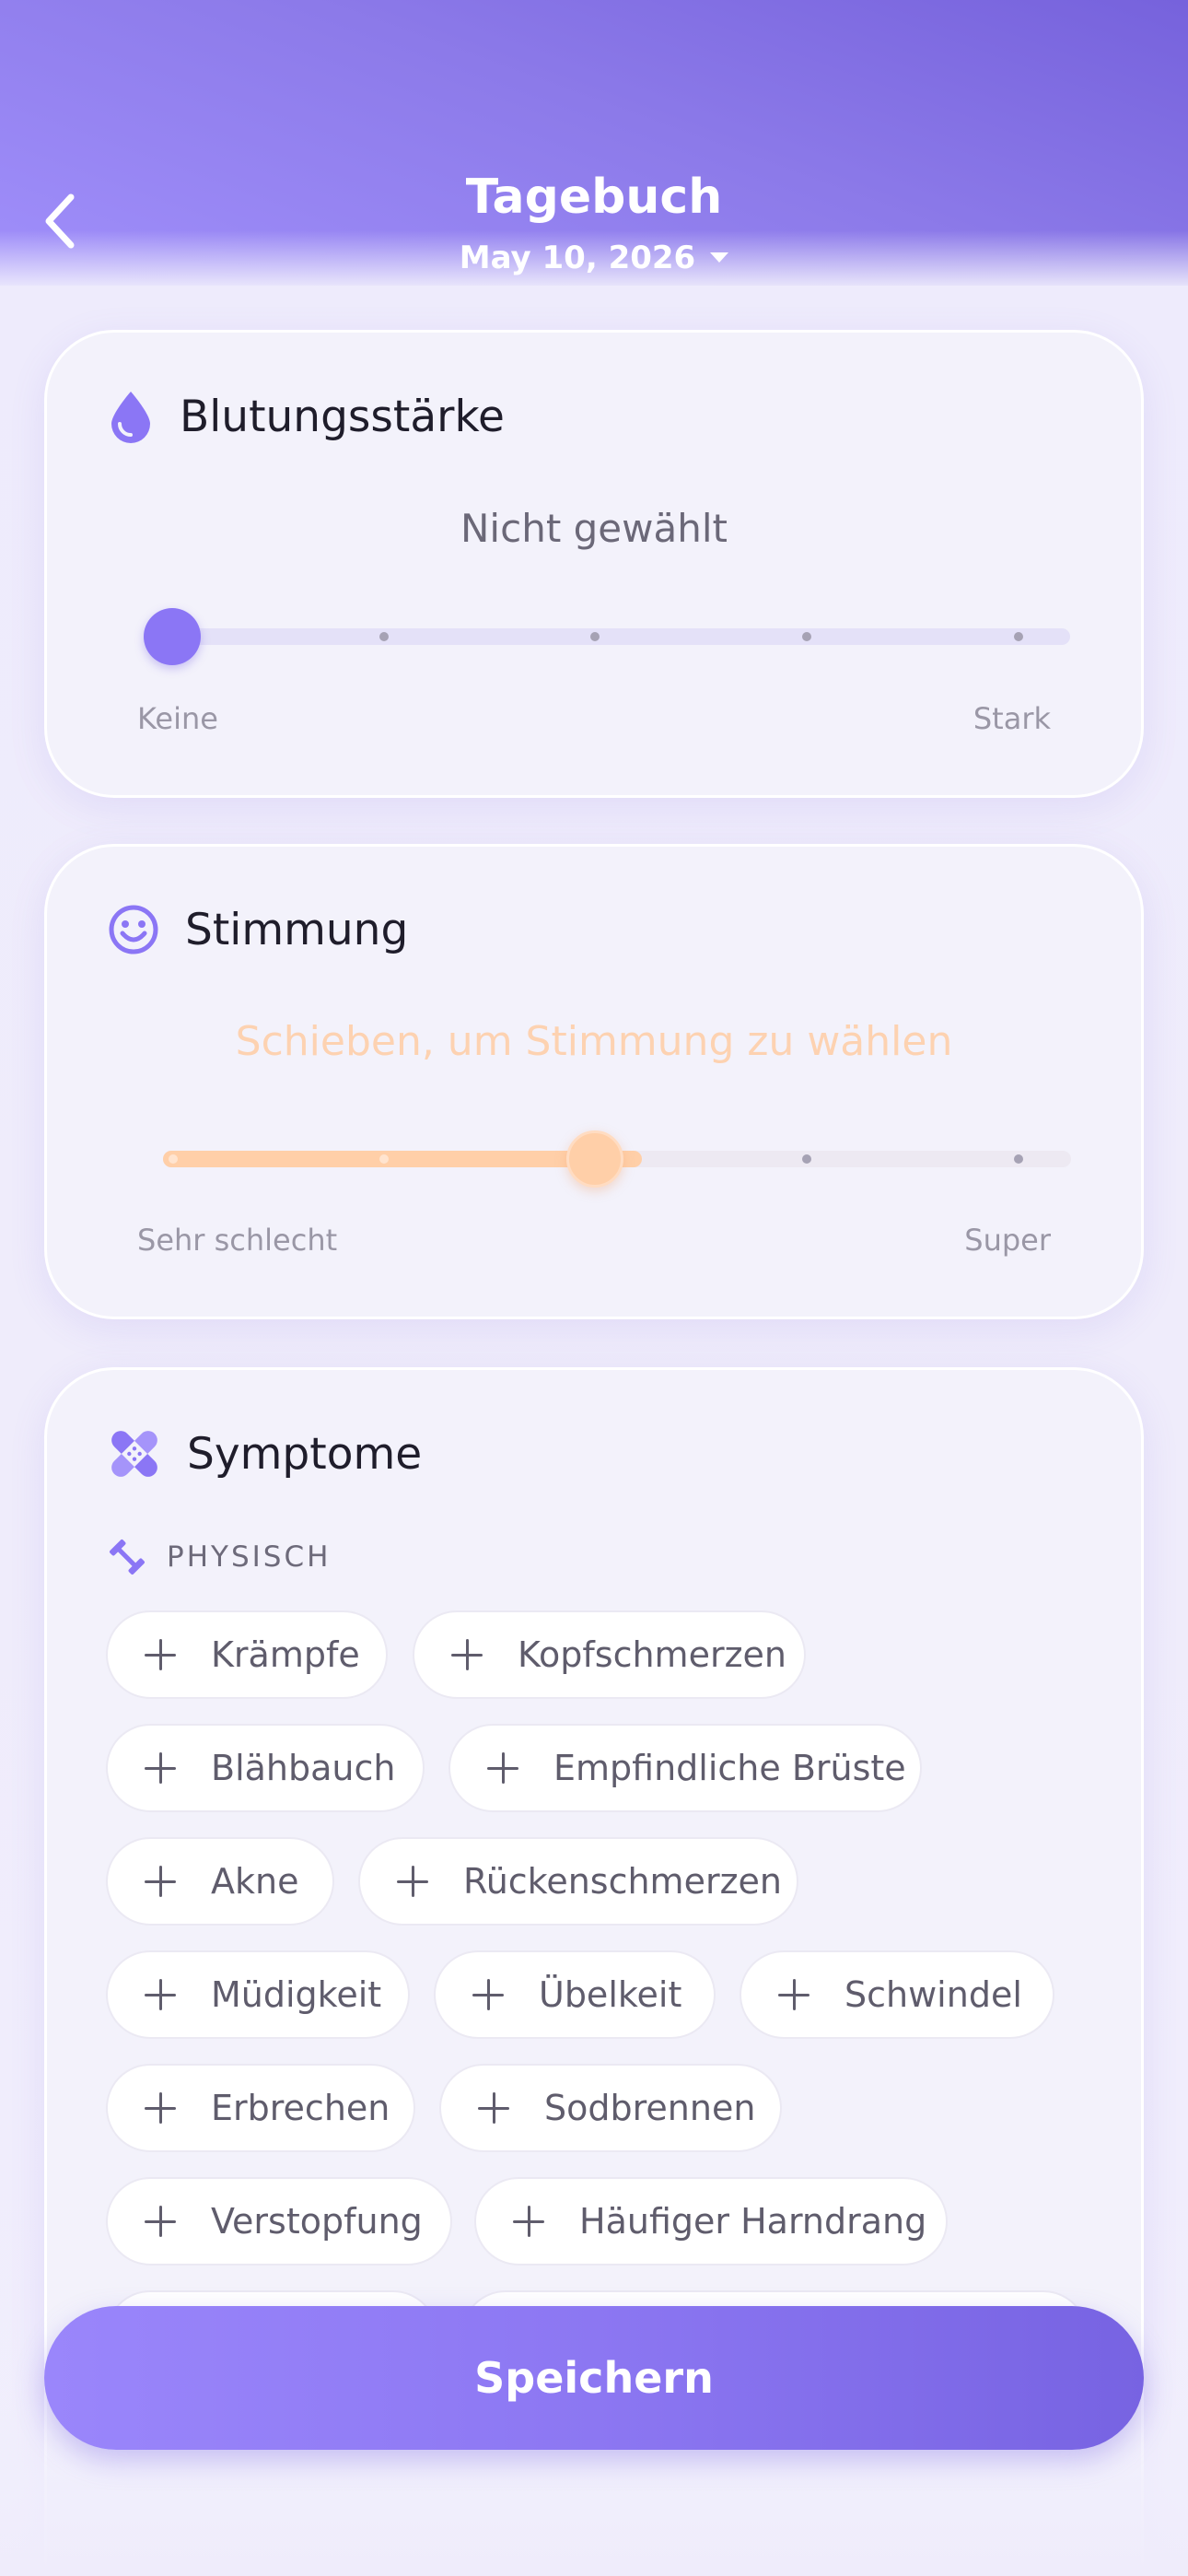  Describe the element at coordinates (594, 528) in the screenshot. I see `flow-status: Nicht gewählt` at that location.